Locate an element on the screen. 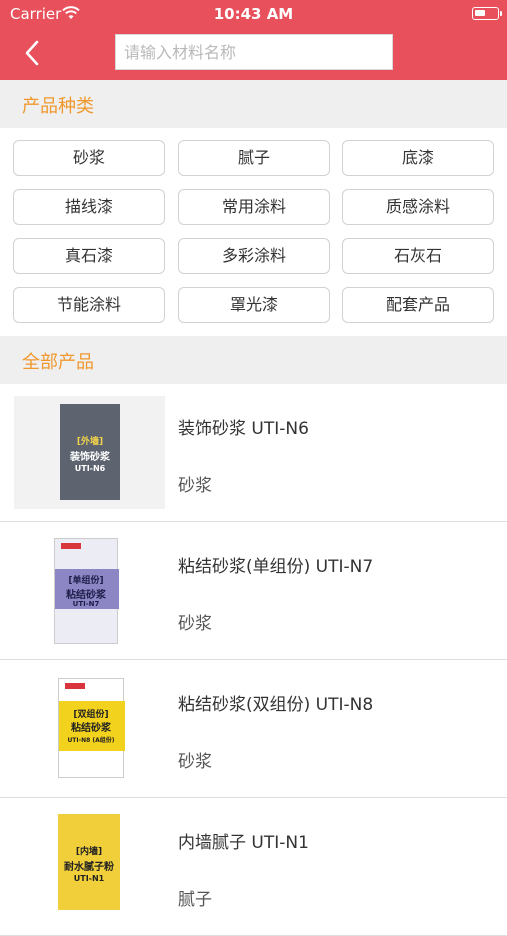  clock: 10:43 AM is located at coordinates (253, 14).